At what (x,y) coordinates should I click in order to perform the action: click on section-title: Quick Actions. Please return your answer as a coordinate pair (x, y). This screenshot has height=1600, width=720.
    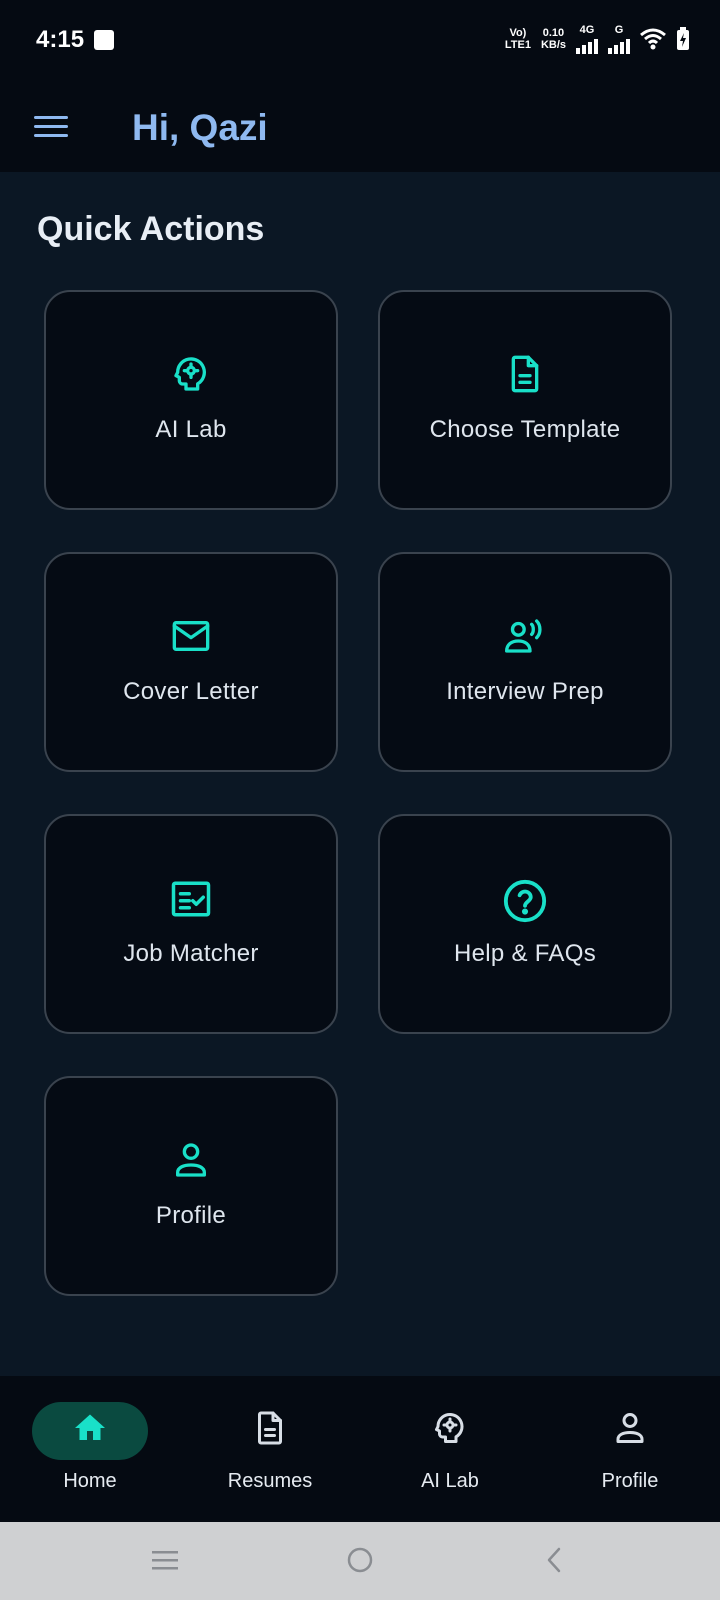
    Looking at the image, I should click on (151, 229).